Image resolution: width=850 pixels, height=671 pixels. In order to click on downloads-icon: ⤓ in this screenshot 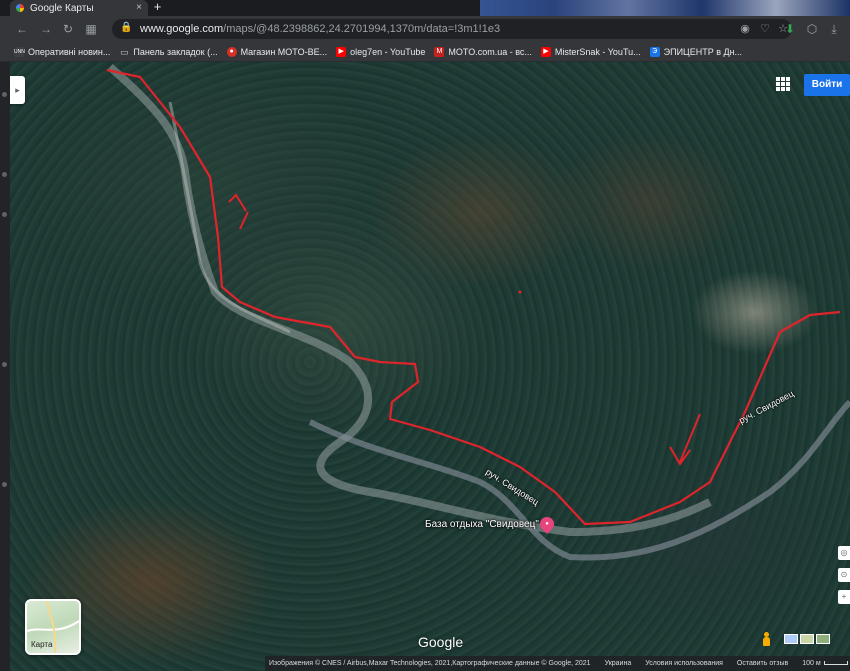, I will do `click(834, 29)`.